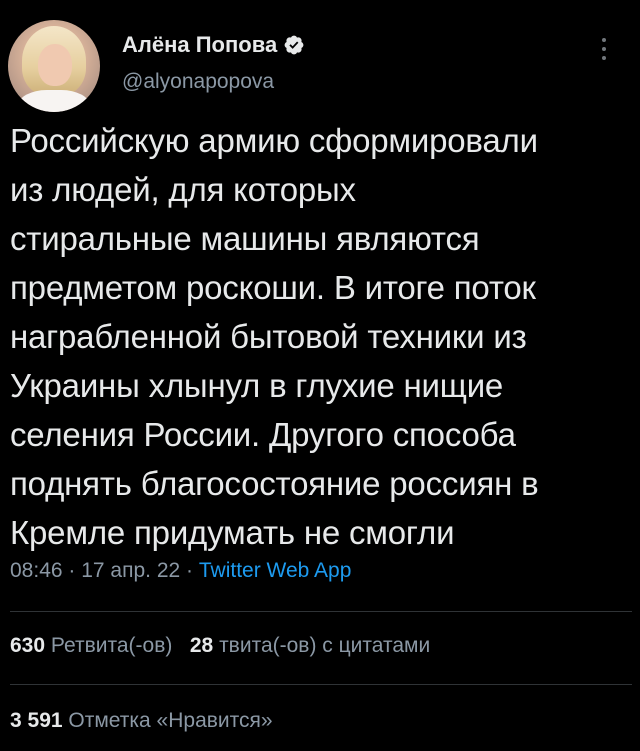 The height and width of the screenshot is (751, 640). What do you see at coordinates (36, 720) in the screenshot?
I see `likes-count: 3 591` at bounding box center [36, 720].